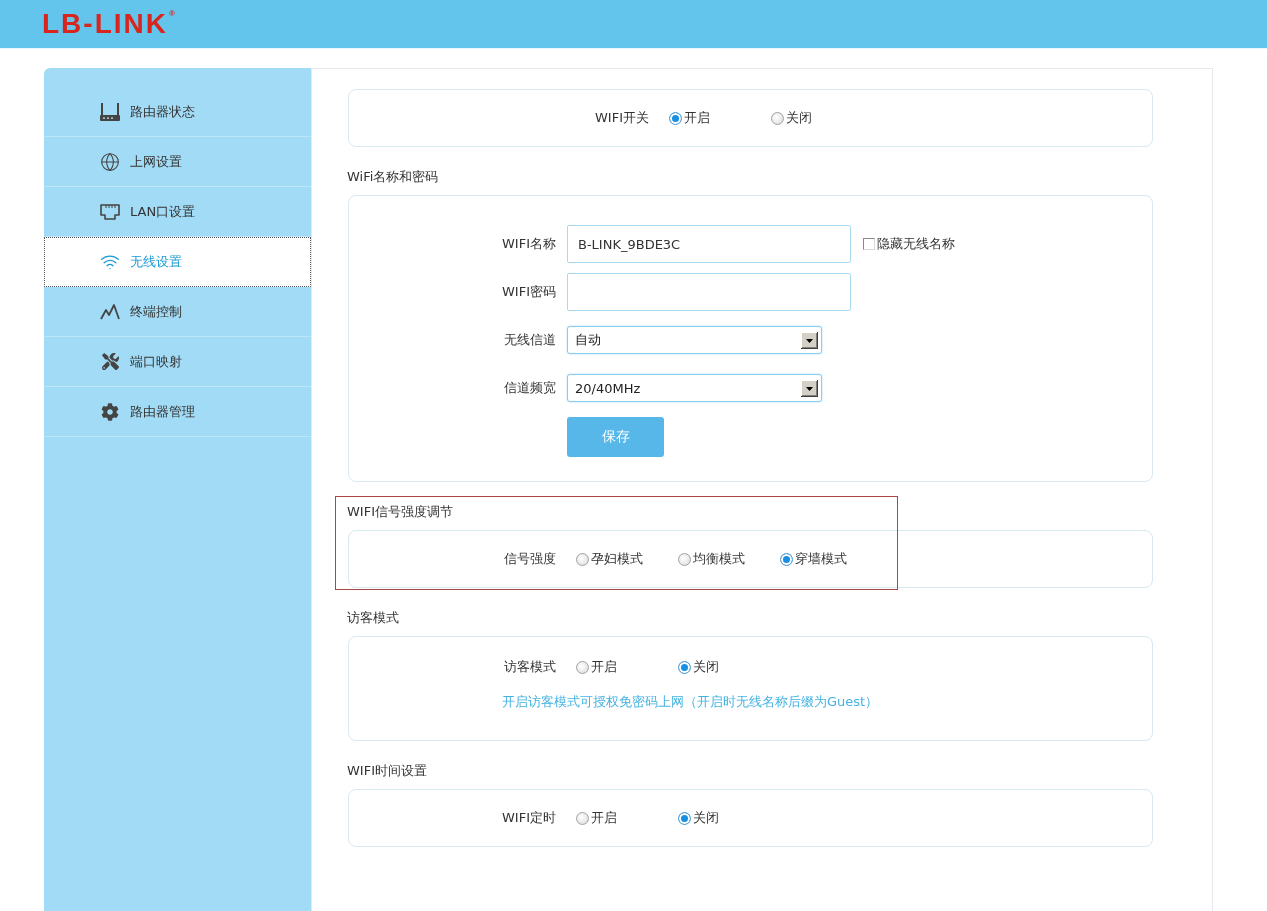  What do you see at coordinates (528, 818) in the screenshot?
I see `field-label: WIFI定时` at bounding box center [528, 818].